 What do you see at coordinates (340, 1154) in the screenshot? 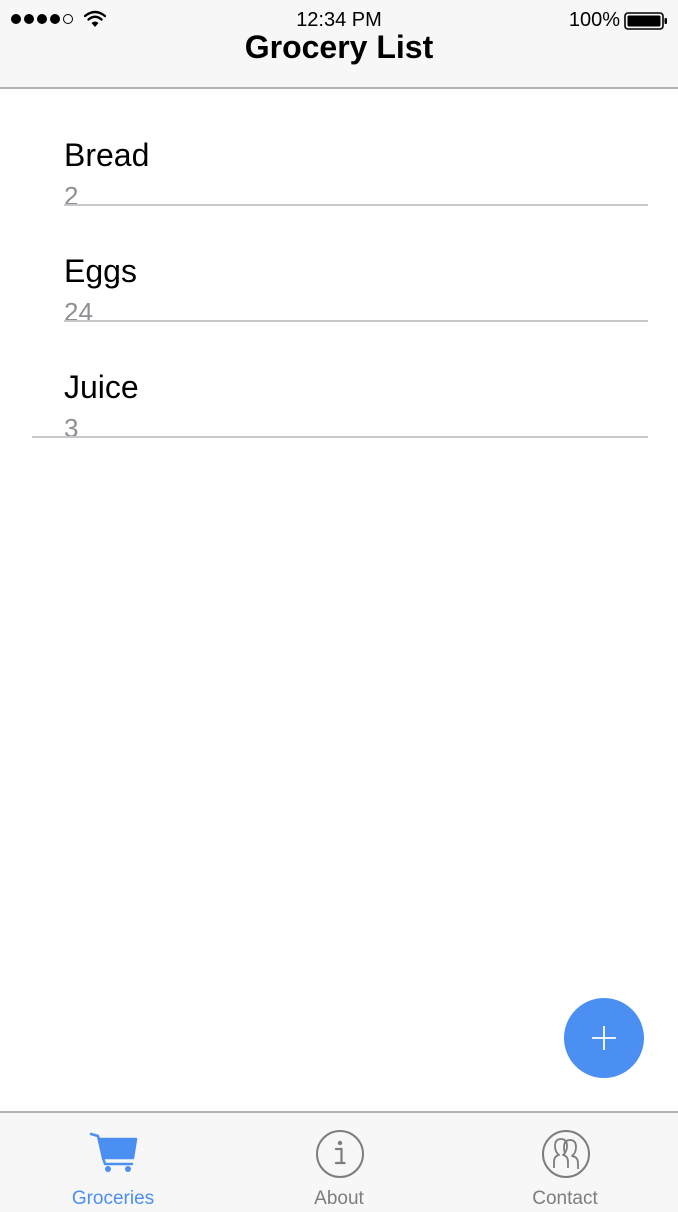
I see `info-icon` at bounding box center [340, 1154].